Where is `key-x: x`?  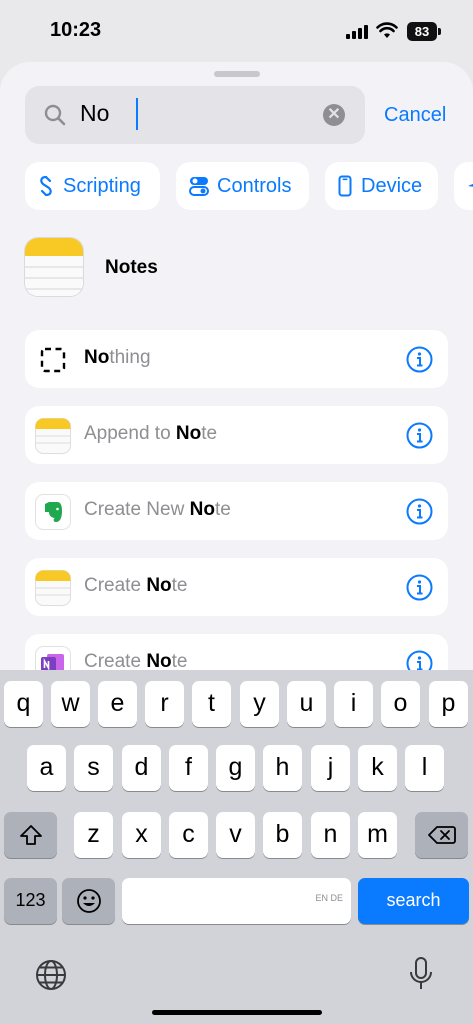
key-x: x is located at coordinates (141, 835).